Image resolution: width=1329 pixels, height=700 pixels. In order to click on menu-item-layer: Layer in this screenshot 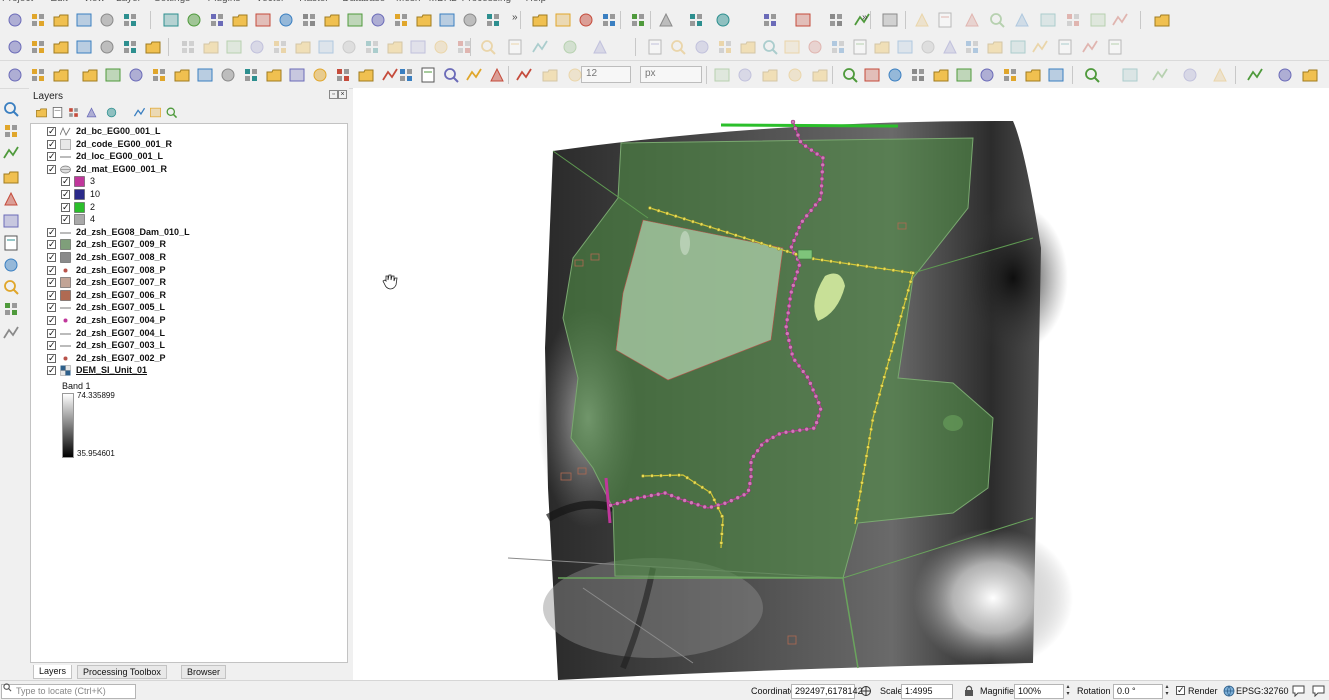, I will do `click(128, 2)`.